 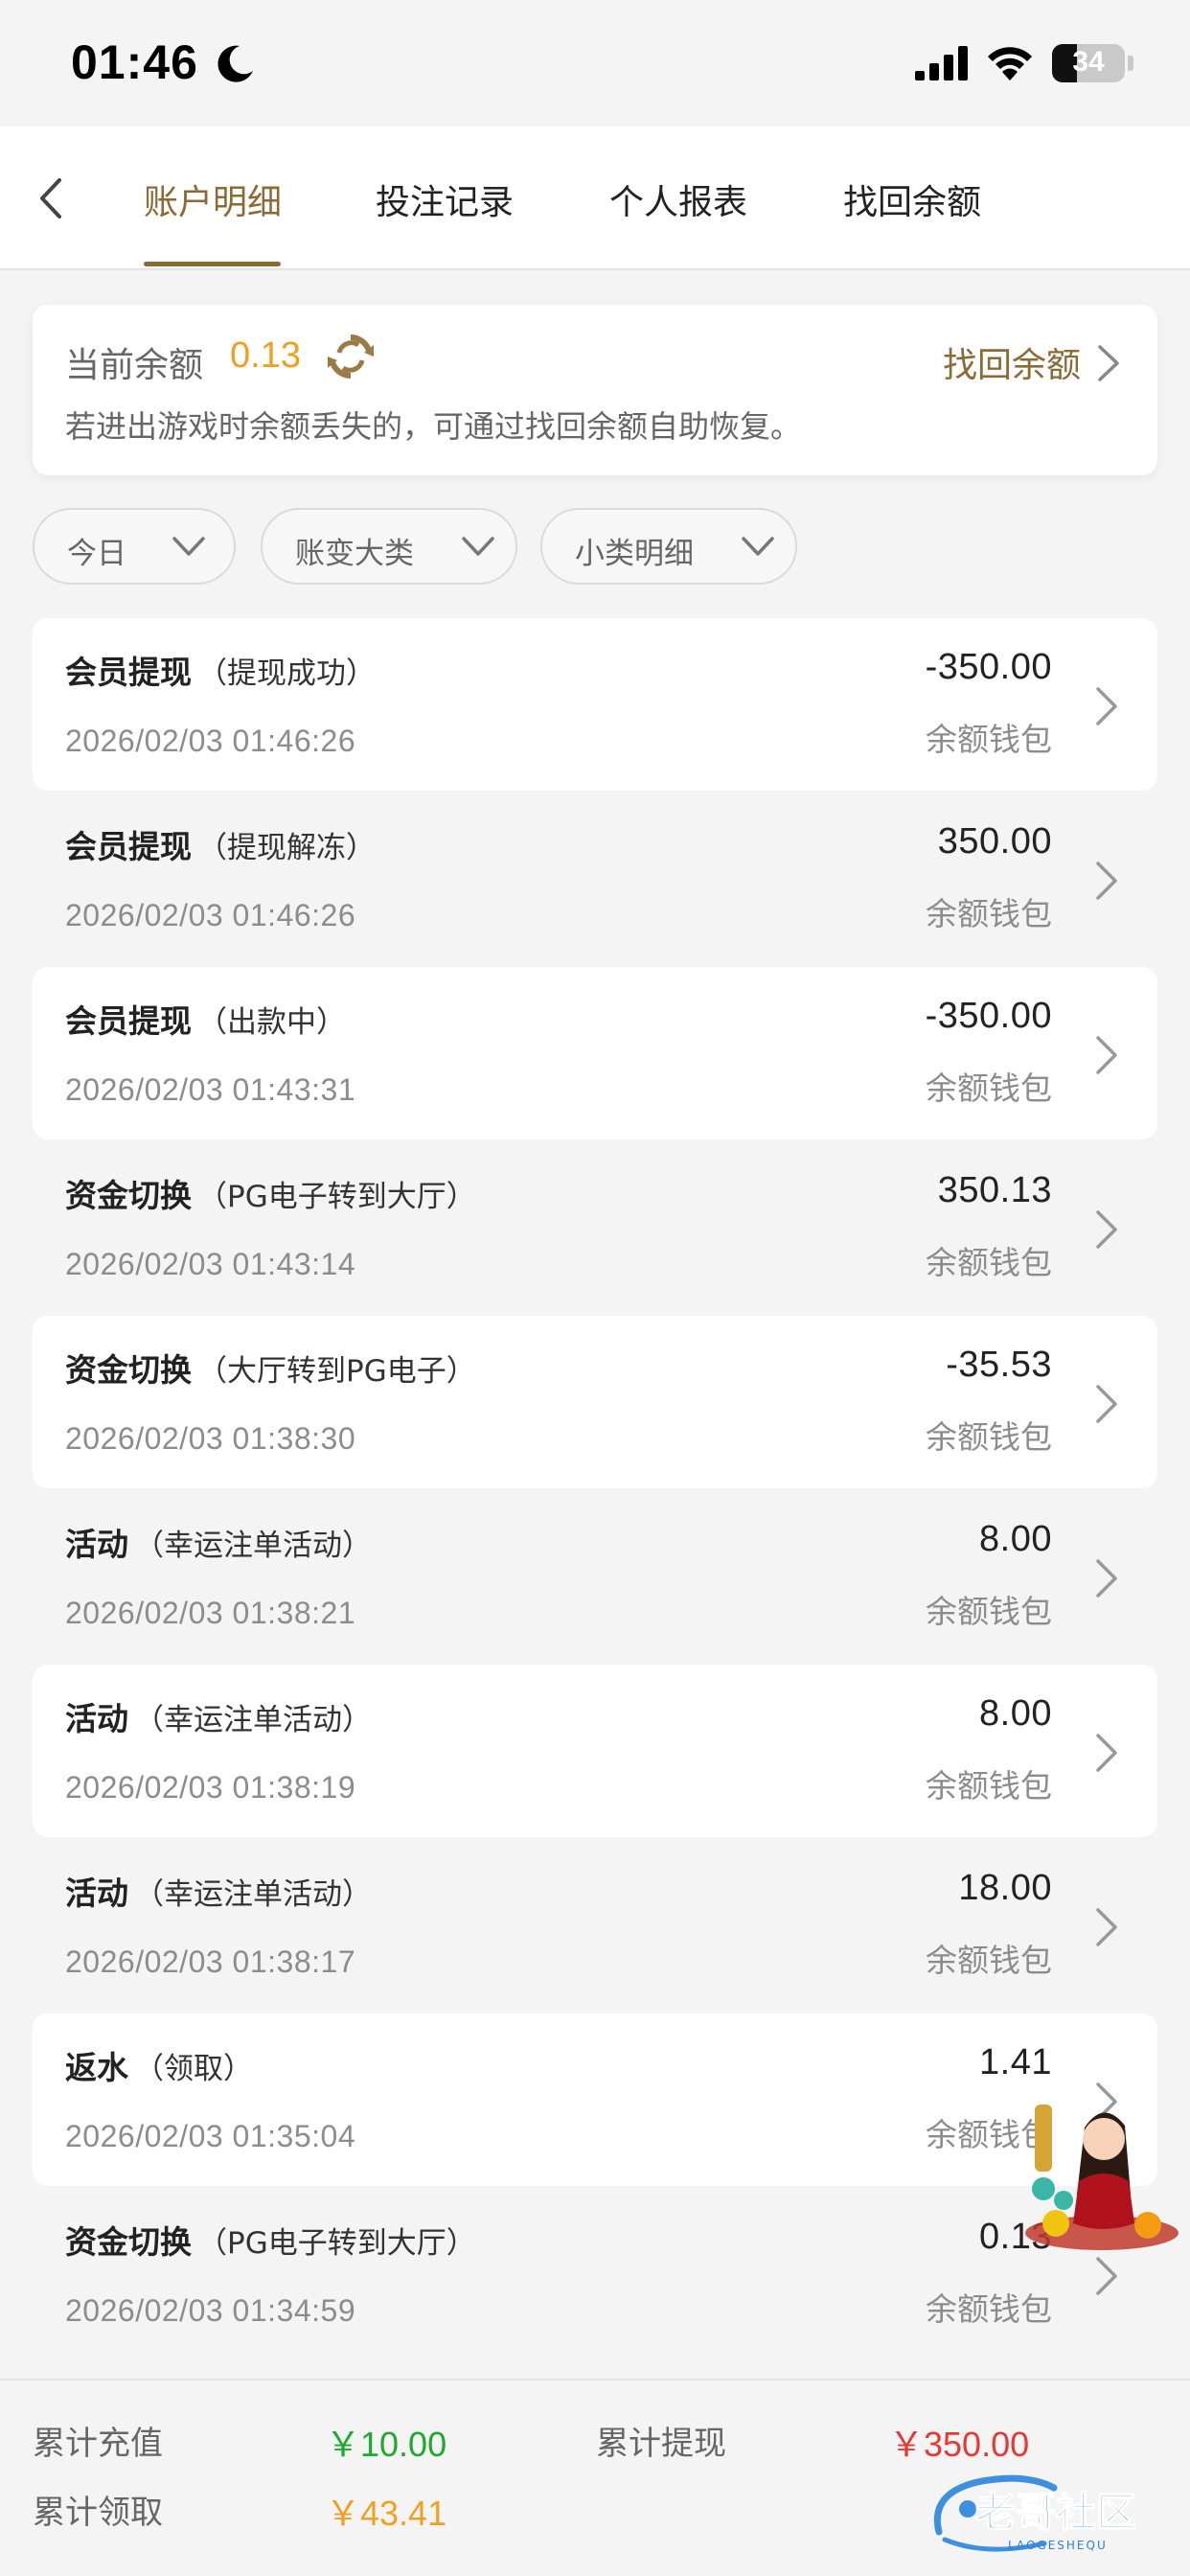 What do you see at coordinates (351, 356) in the screenshot?
I see `refresh-icon` at bounding box center [351, 356].